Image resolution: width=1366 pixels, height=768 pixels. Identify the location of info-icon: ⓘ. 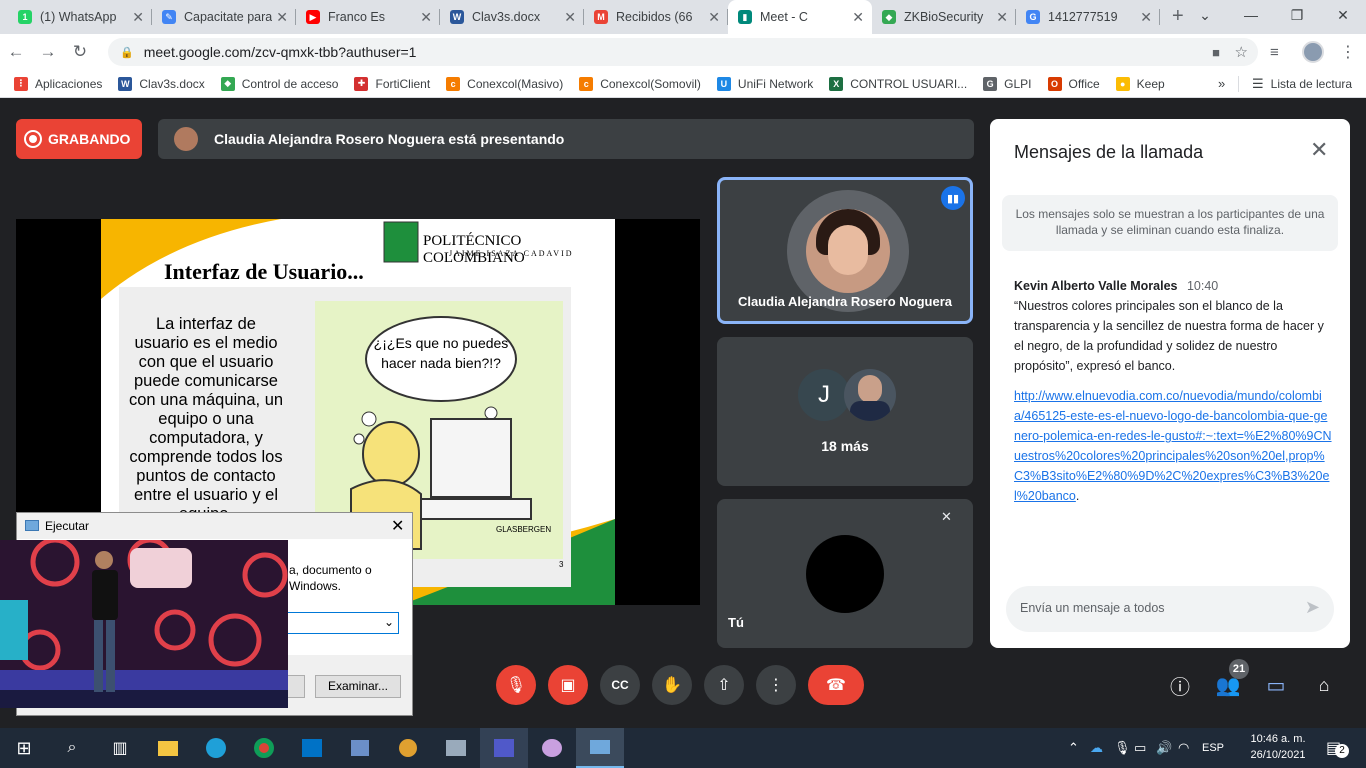
(1180, 687).